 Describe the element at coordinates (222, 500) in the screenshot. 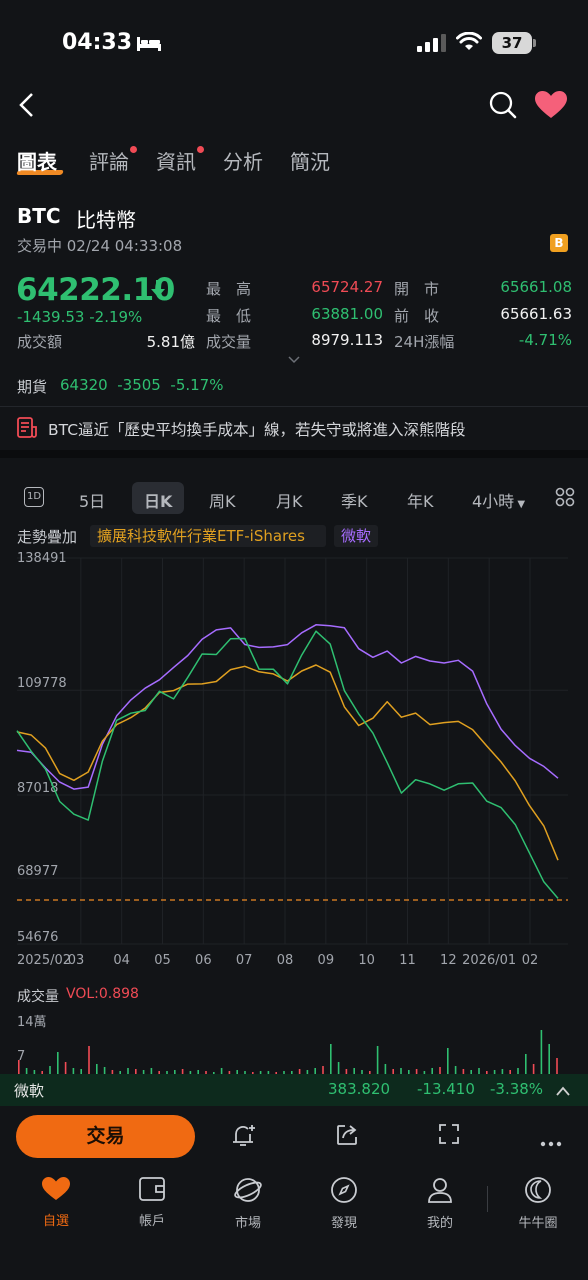

I see `period-weekly: 周K` at that location.